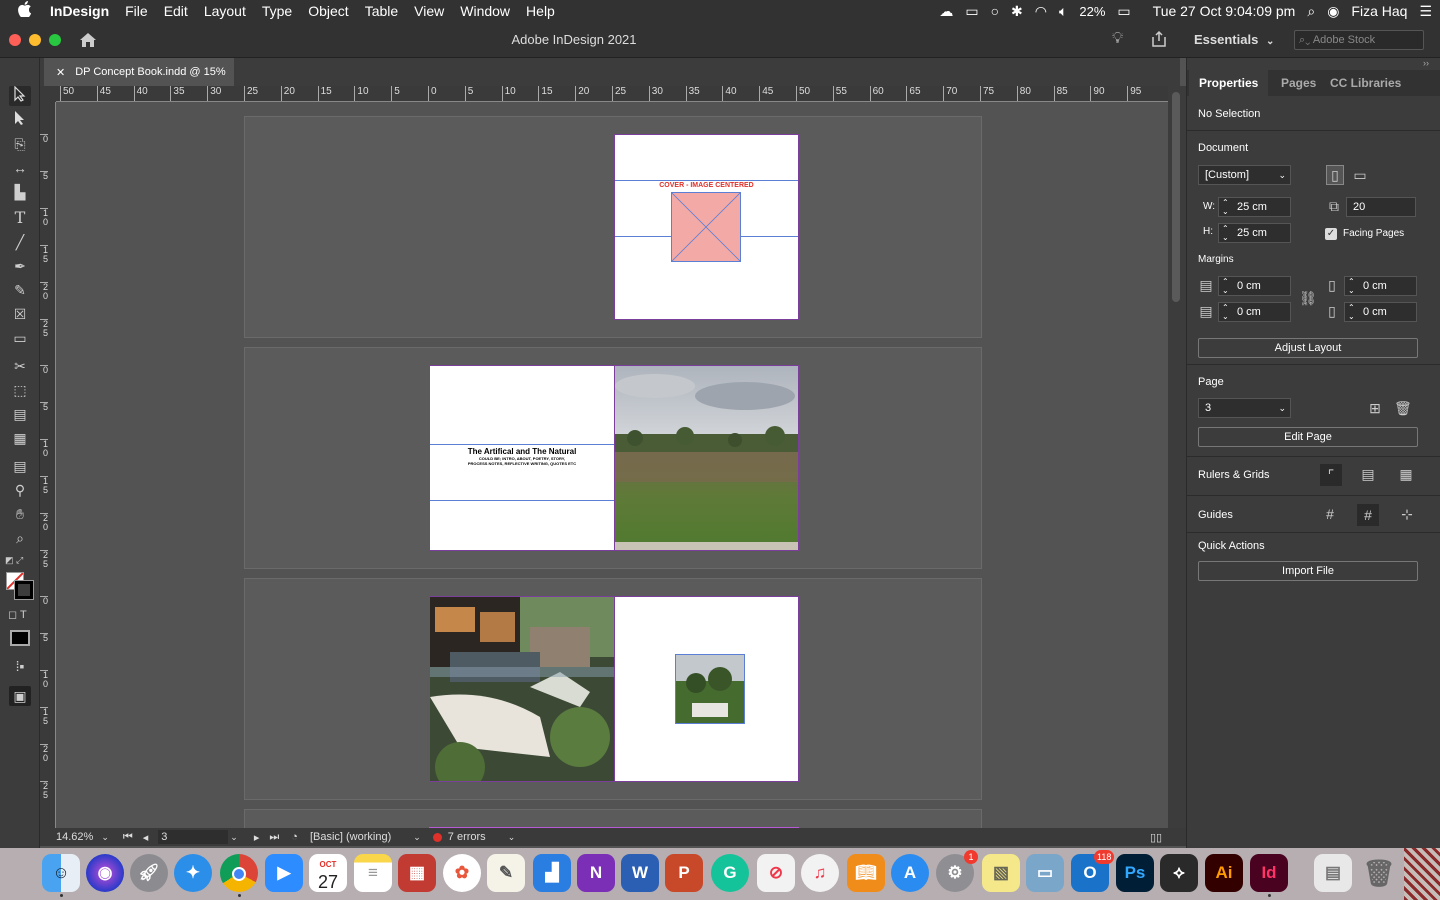 The height and width of the screenshot is (900, 1440). Describe the element at coordinates (328, 11) in the screenshot. I see `menu-object: Object` at that location.